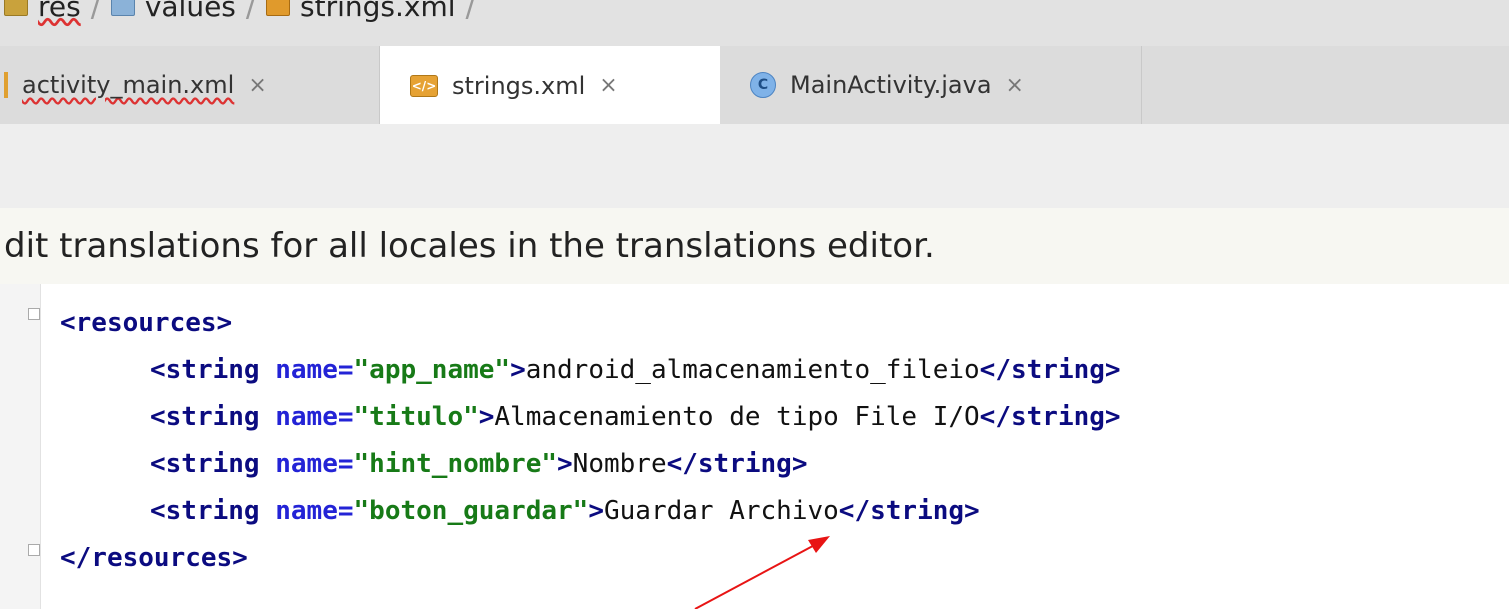  Describe the element at coordinates (455, 464) in the screenshot. I see `xml-attribute-value: hint_nombre` at that location.